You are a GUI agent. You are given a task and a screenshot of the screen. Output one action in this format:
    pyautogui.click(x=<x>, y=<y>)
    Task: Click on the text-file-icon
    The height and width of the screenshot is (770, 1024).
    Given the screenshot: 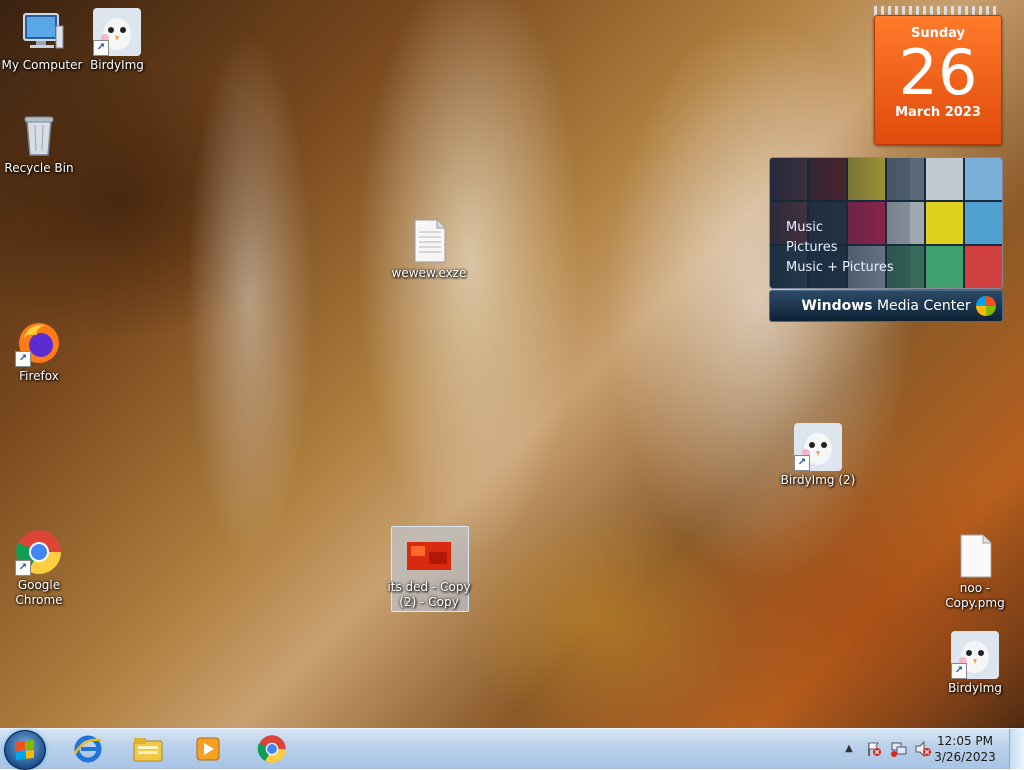 What is the action you would take?
    pyautogui.click(x=429, y=240)
    